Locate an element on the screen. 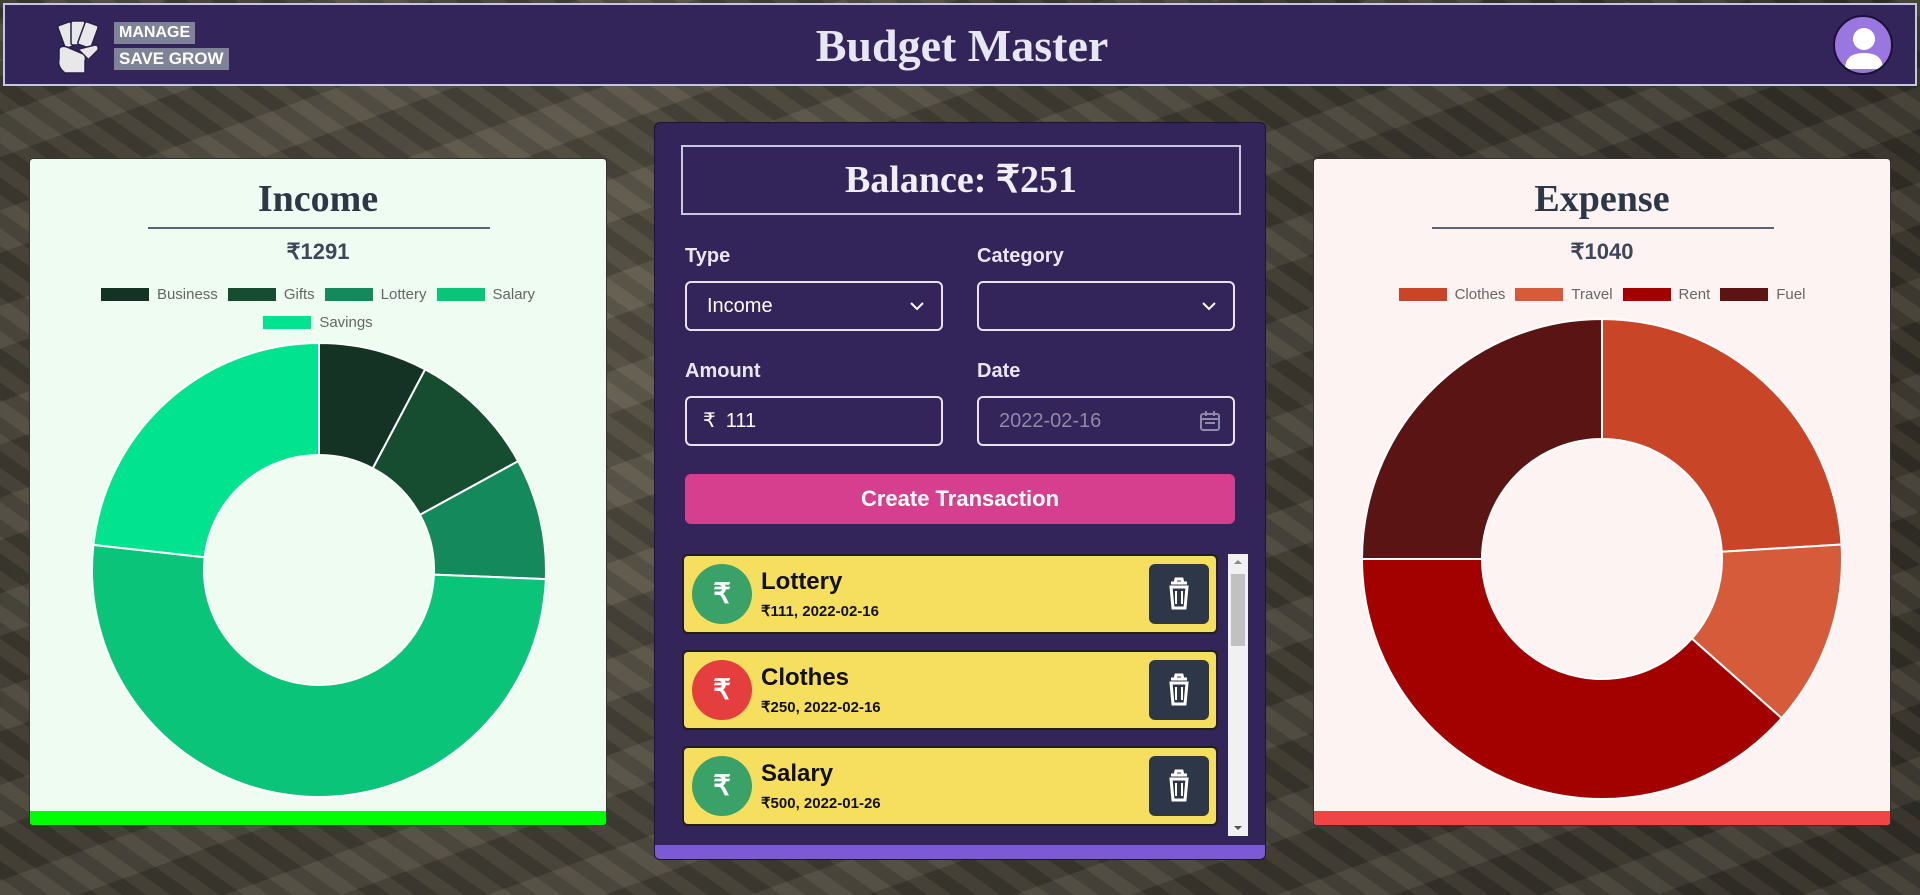  slice-salary is located at coordinates (319, 670).